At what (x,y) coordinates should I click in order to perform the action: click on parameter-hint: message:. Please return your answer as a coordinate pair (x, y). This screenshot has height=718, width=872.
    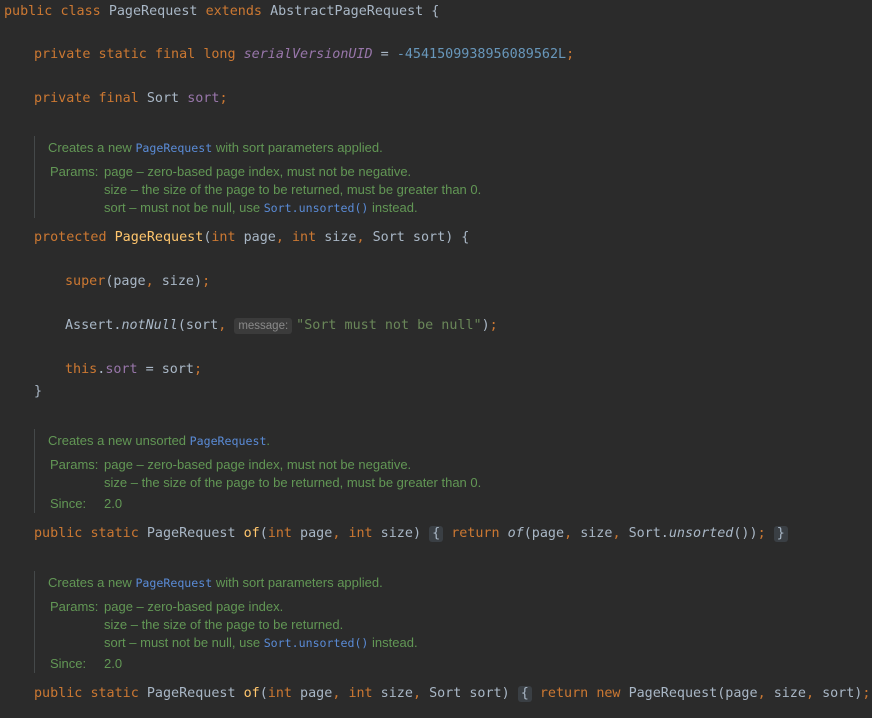
    Looking at the image, I should click on (263, 326).